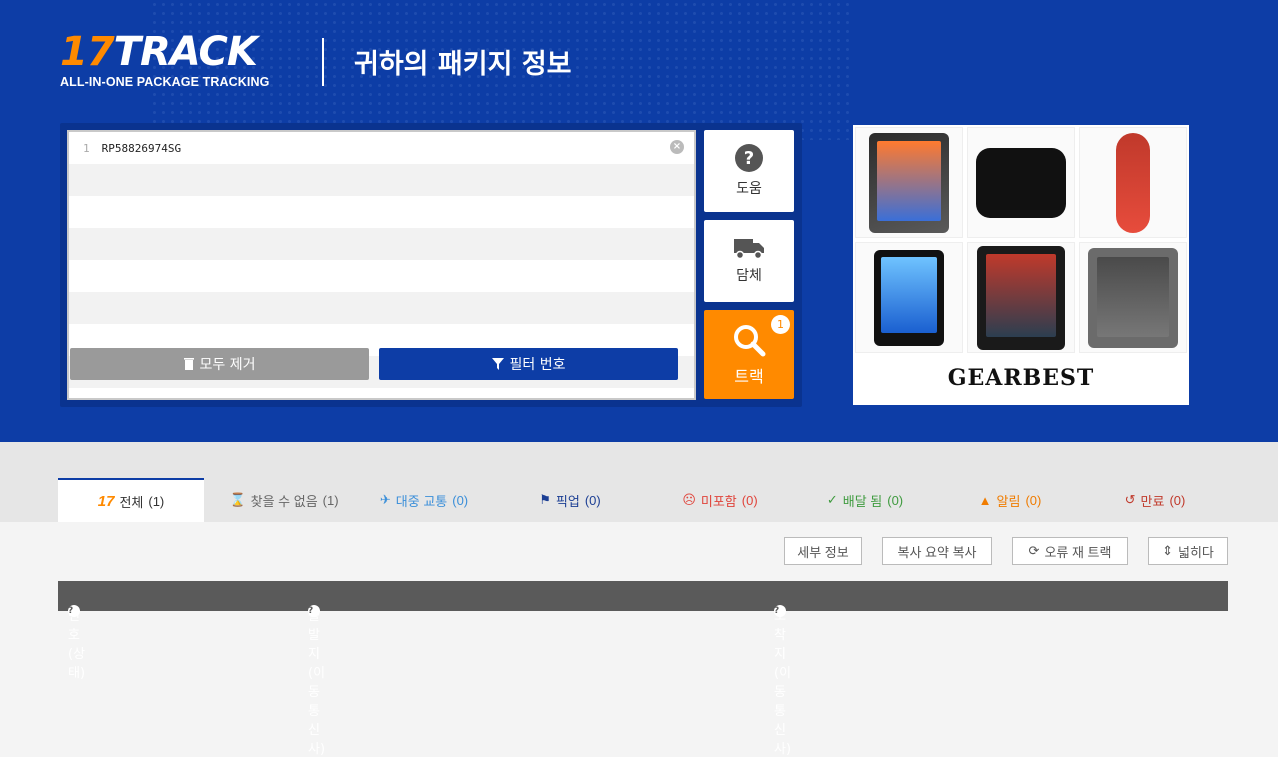 This screenshot has width=1278, height=757. I want to click on tab-all: 17 전체 (1), so click(131, 500).